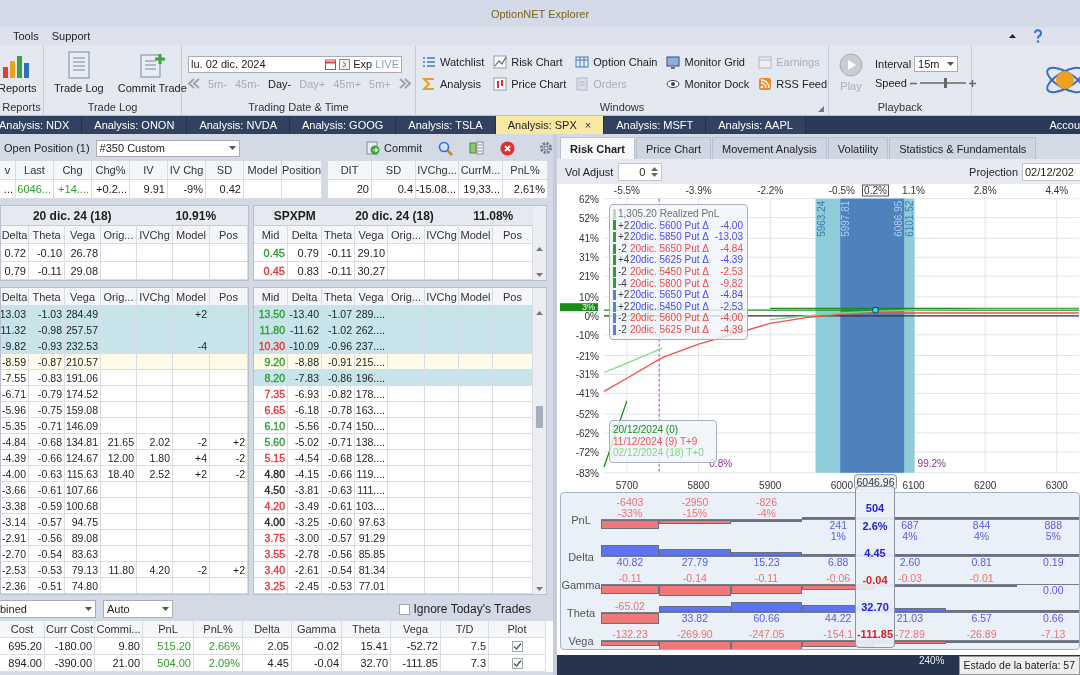 Image resolution: width=1080 pixels, height=675 pixels. I want to click on greek-value: -826, so click(767, 502).